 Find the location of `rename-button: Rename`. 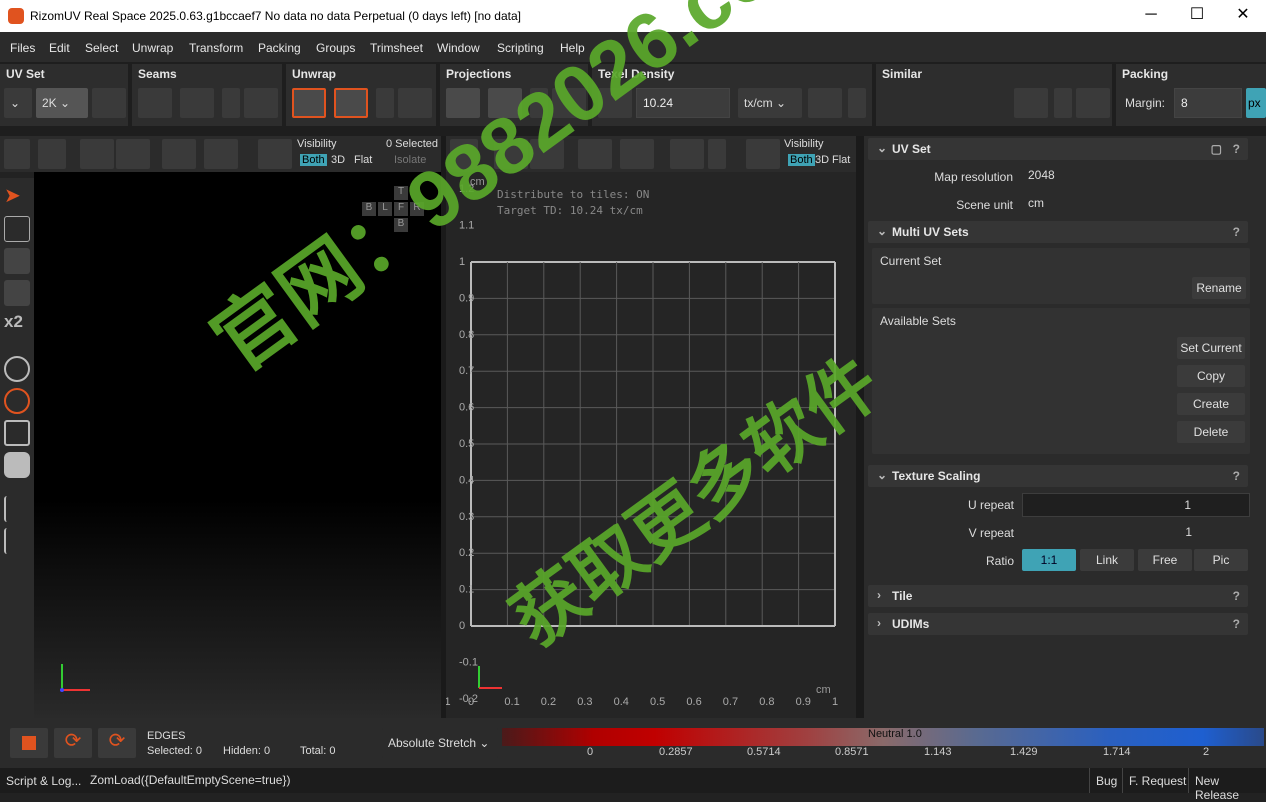

rename-button: Rename is located at coordinates (1219, 288).